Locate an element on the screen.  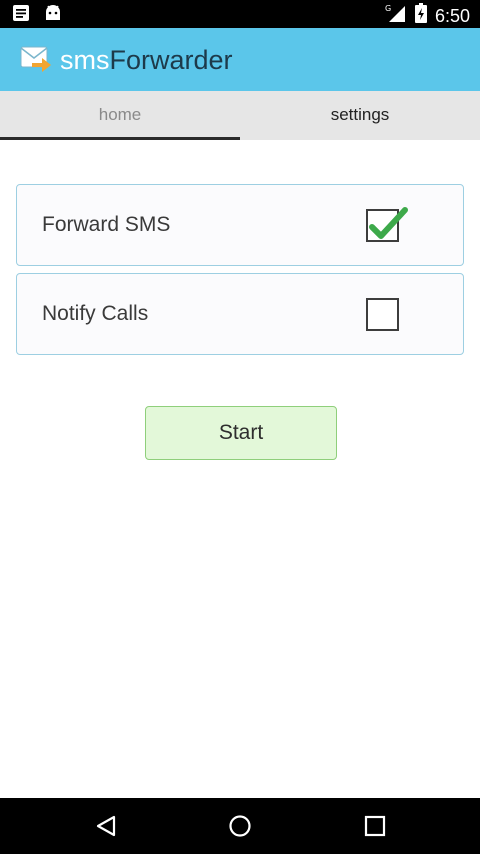
tab-settings: settings is located at coordinates (360, 115).